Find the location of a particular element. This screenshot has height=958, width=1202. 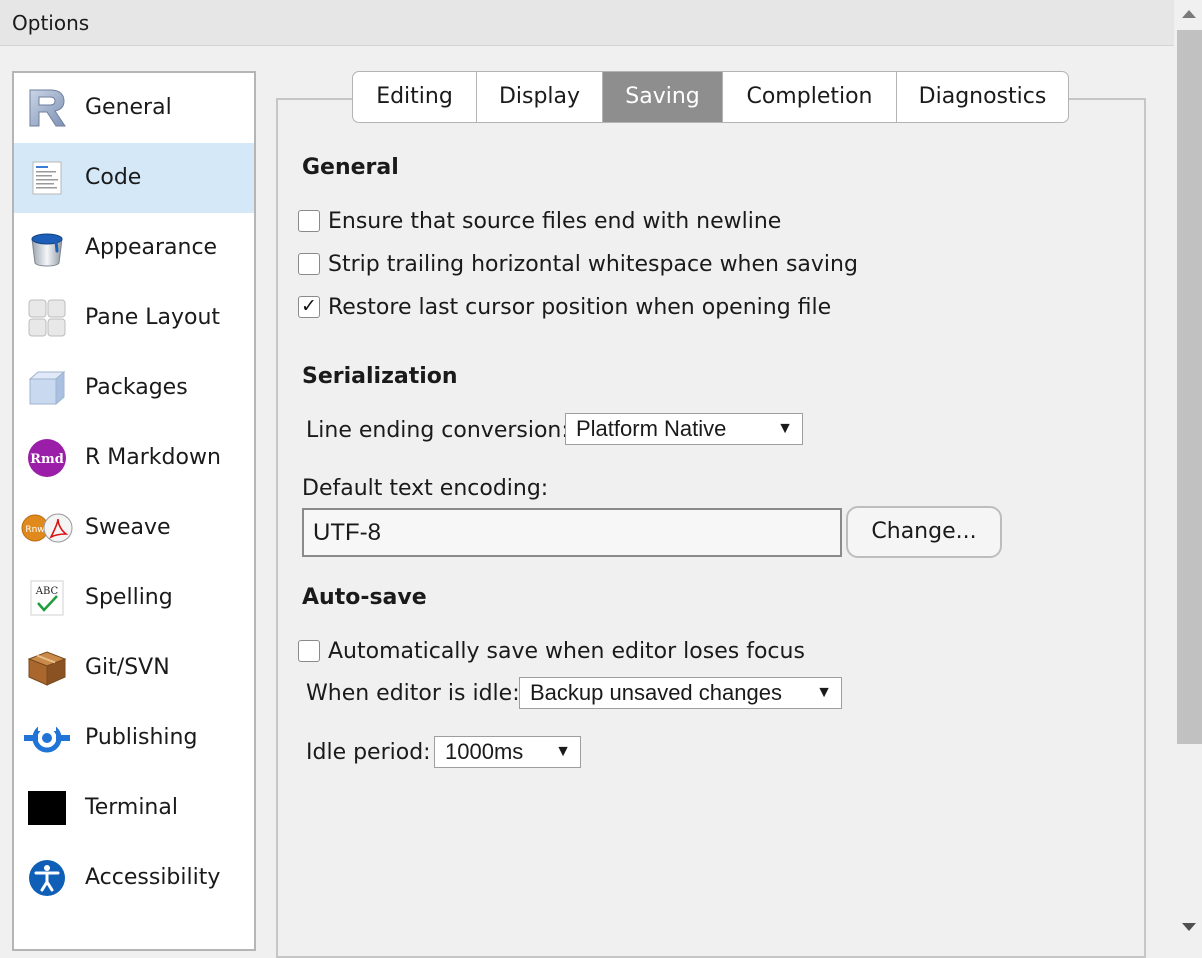

select-value: Backup unsaved changes is located at coordinates (656, 692).